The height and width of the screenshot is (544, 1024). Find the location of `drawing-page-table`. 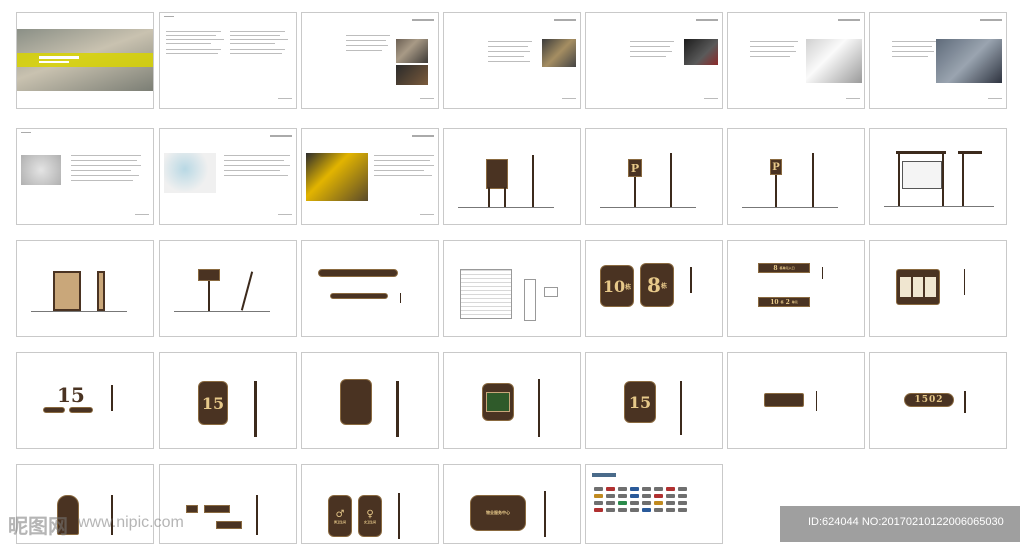

drawing-page-table is located at coordinates (512, 288).